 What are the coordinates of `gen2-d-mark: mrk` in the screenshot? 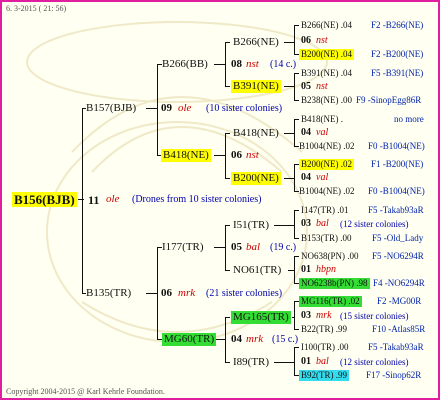 It's located at (255, 339).